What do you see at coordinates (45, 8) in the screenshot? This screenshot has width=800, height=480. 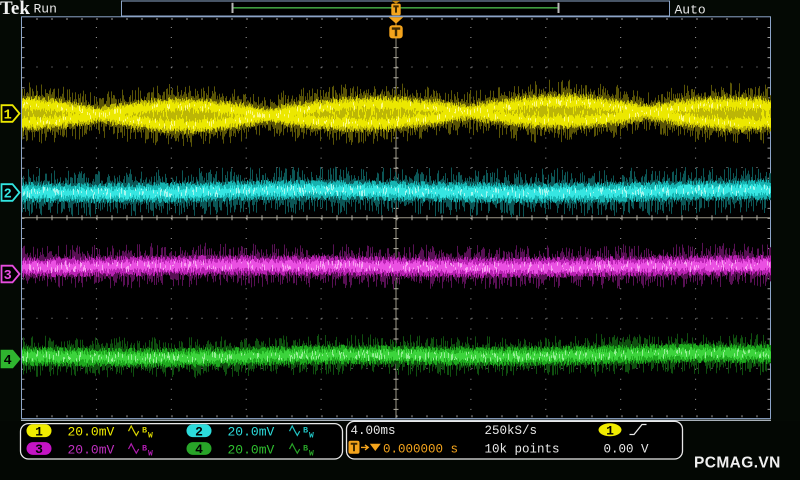 I see `svg-text: Run` at bounding box center [45, 8].